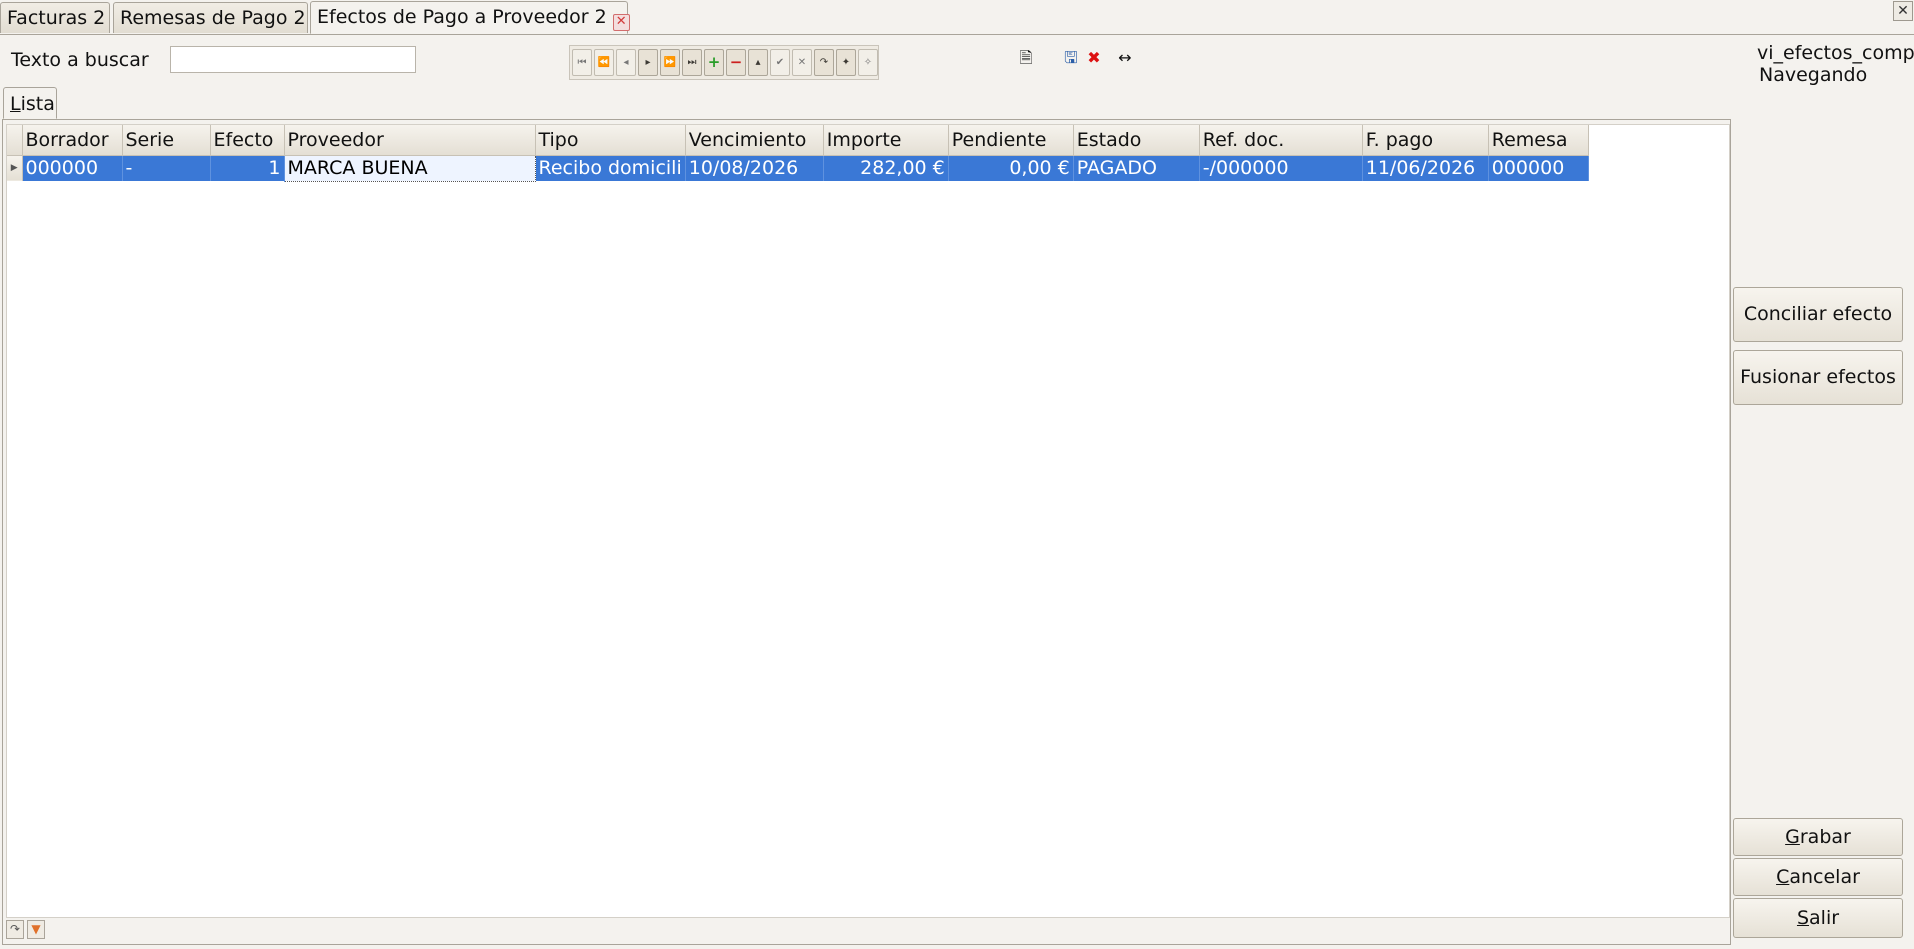  What do you see at coordinates (15, 168) in the screenshot?
I see `row-indicator-icon: ▶` at bounding box center [15, 168].